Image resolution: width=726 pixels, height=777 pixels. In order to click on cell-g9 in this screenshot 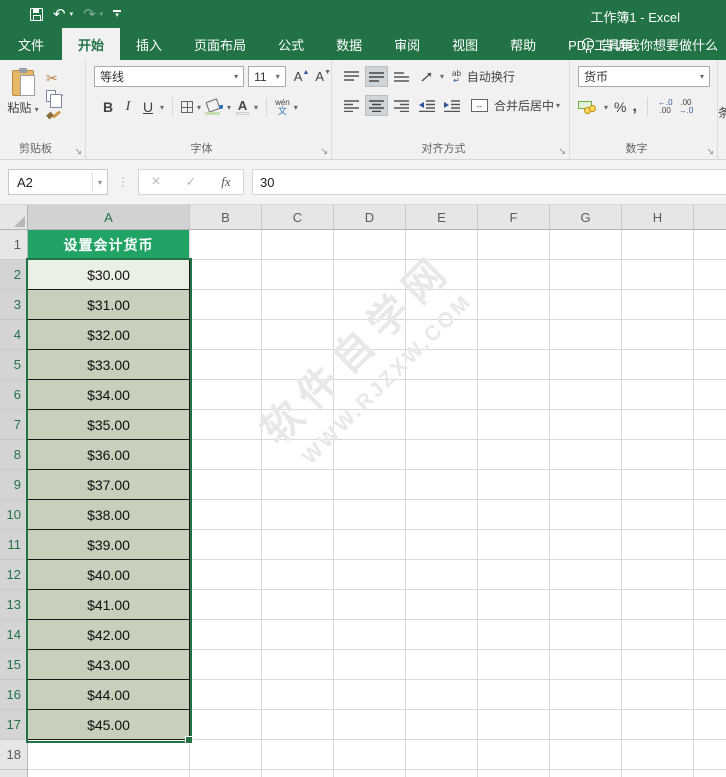, I will do `click(586, 485)`.